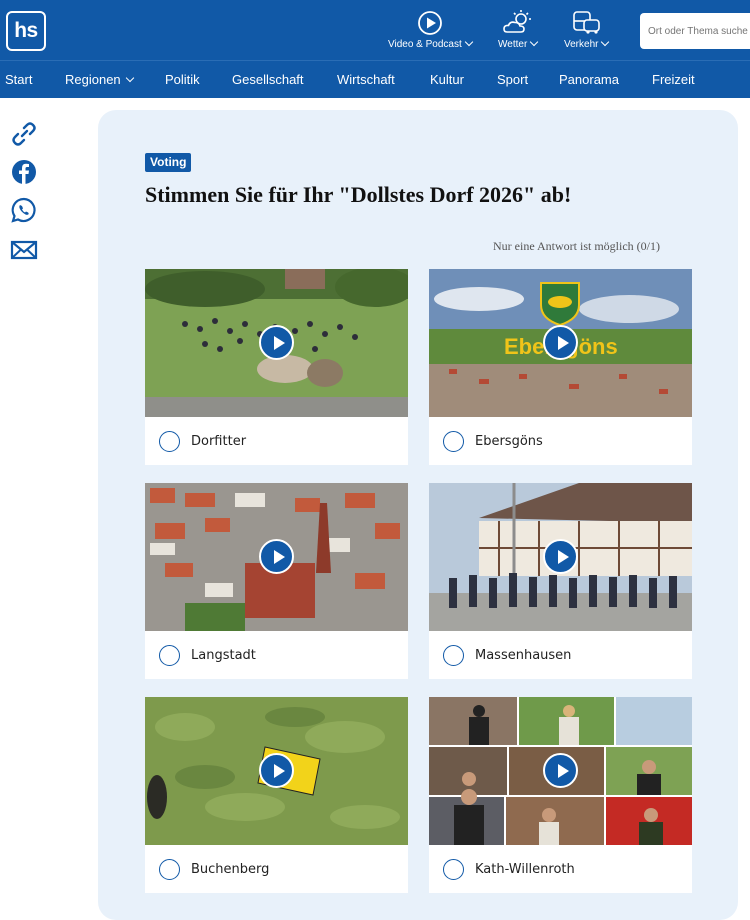 The image size is (750, 920). I want to click on vote-option-buchenberg: Buchenberg, so click(276, 795).